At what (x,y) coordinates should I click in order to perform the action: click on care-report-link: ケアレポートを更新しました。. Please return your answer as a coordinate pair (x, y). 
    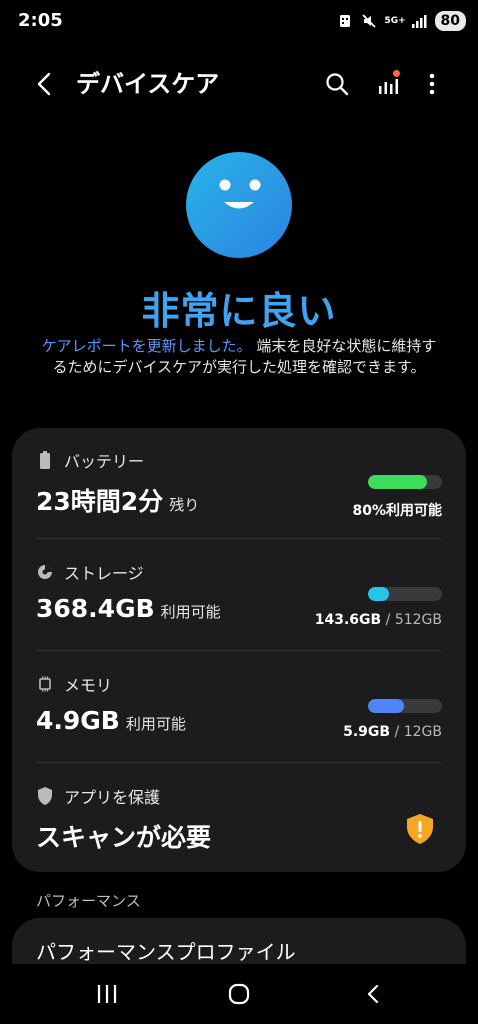
    Looking at the image, I should click on (147, 346).